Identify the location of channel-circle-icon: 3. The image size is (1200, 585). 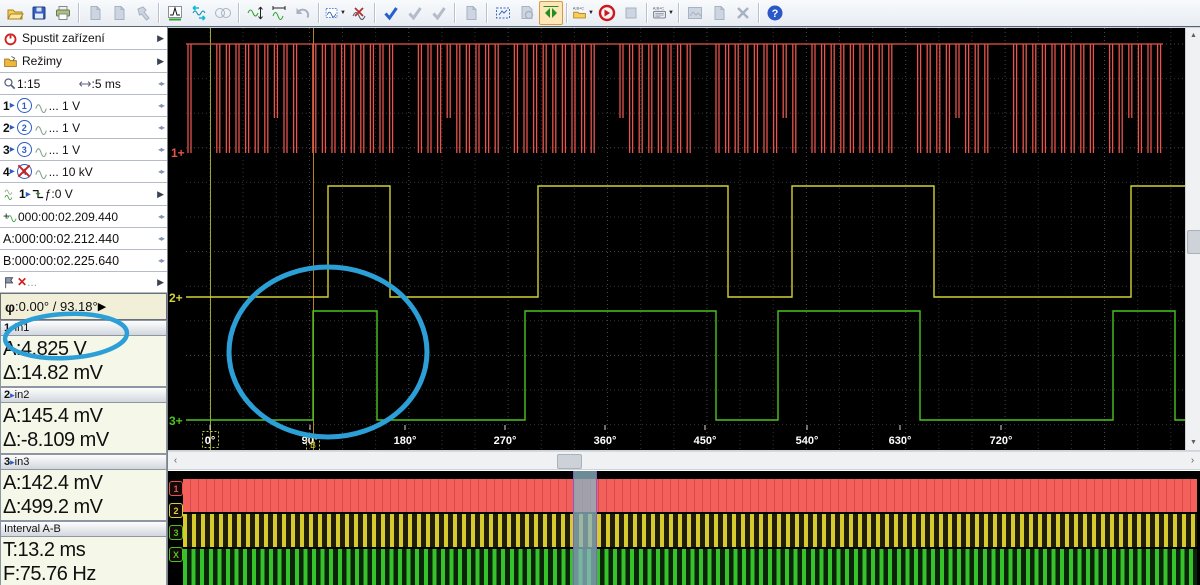
(24, 149).